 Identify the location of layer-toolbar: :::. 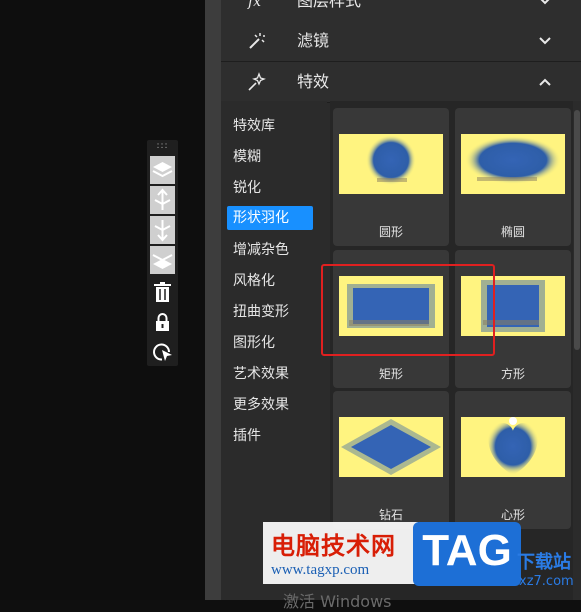
(162, 253).